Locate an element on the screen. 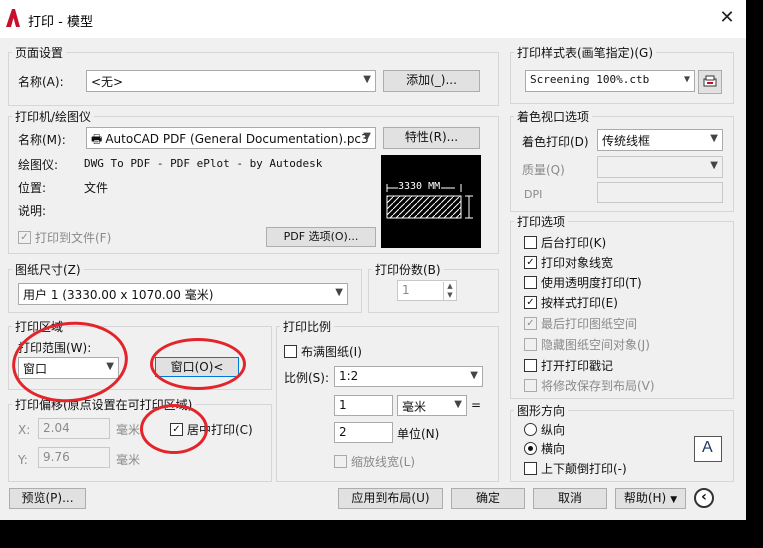  paper-preview: 3330 MM is located at coordinates (431, 201).